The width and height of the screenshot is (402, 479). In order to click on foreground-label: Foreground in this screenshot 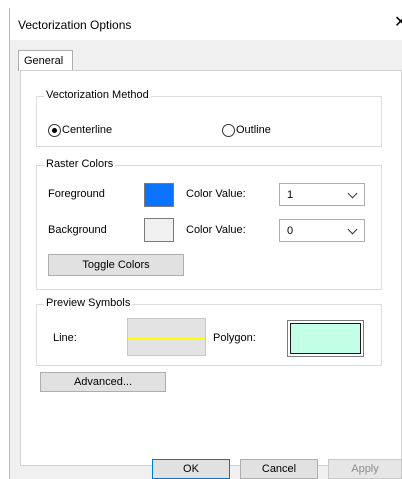, I will do `click(76, 194)`.